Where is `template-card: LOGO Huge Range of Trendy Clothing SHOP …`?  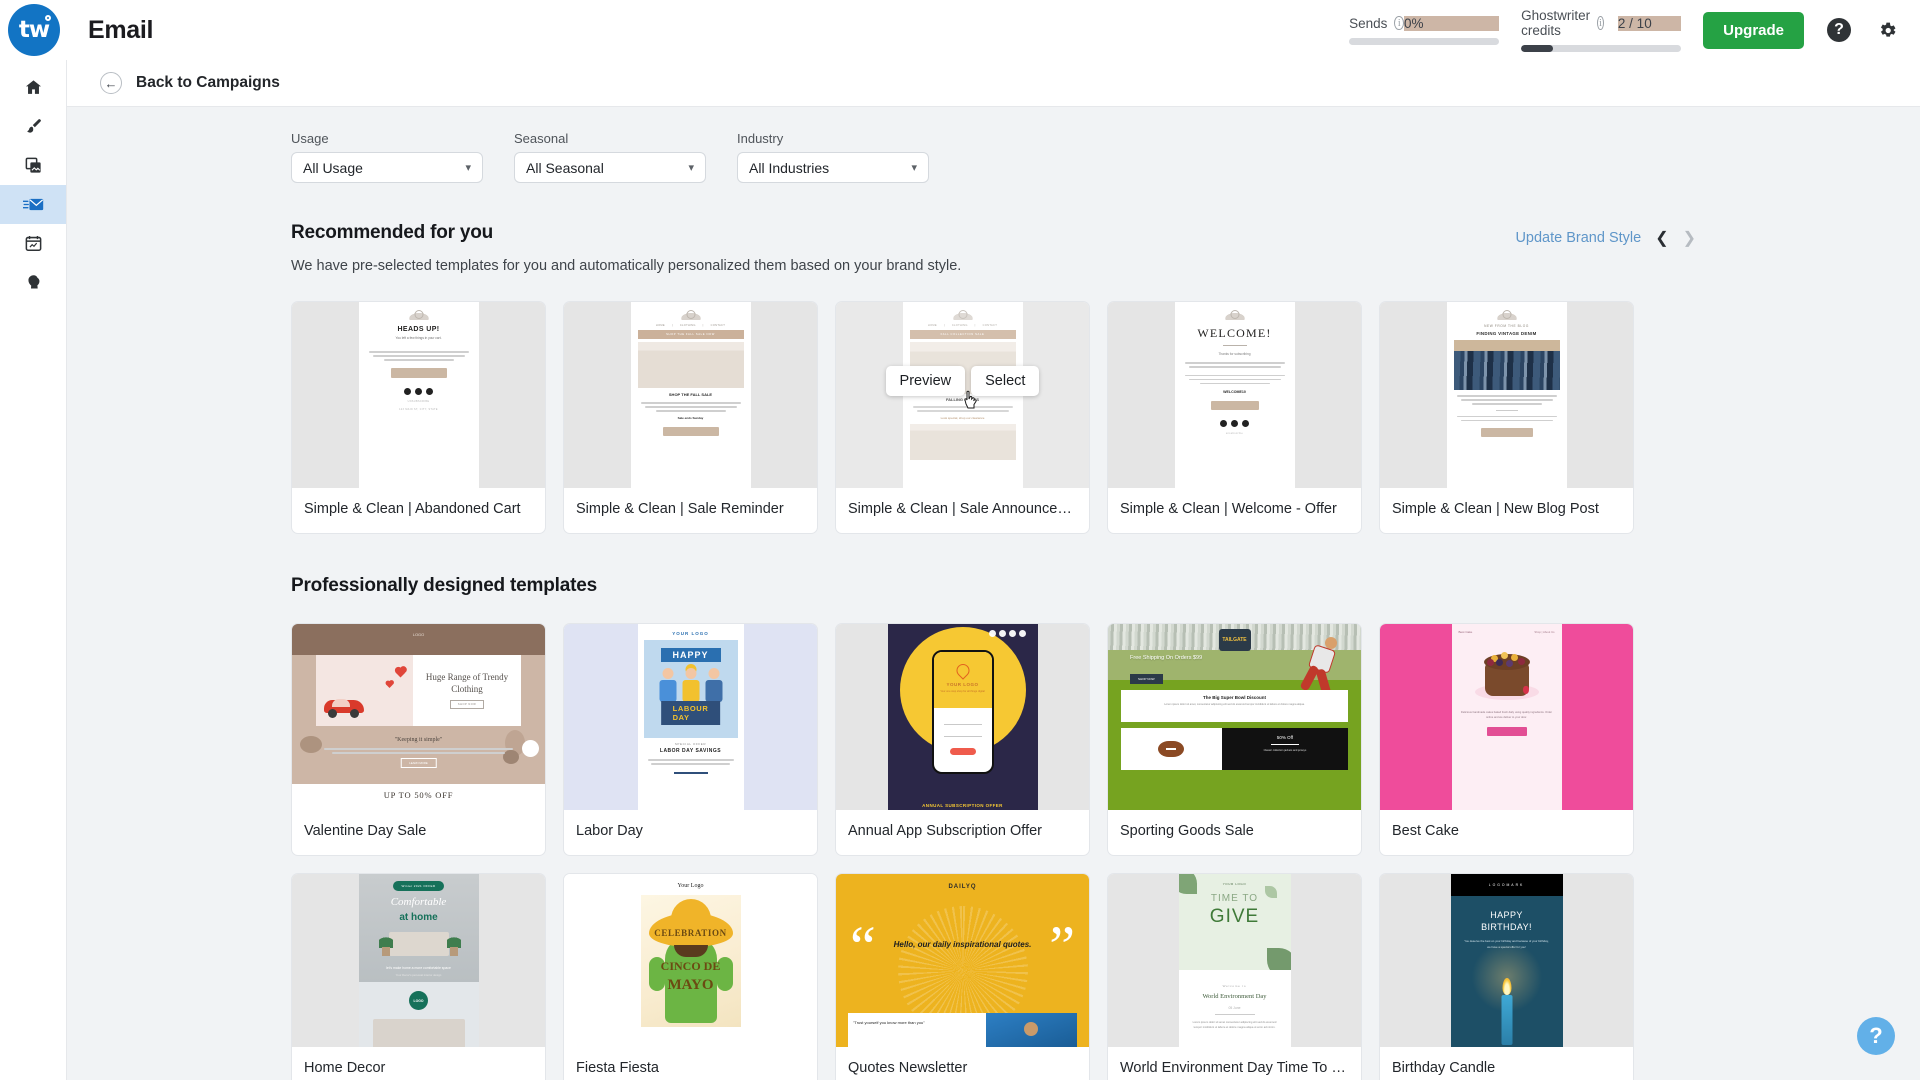 template-card: LOGO Huge Range of Trendy Clothing SHOP … is located at coordinates (418, 739).